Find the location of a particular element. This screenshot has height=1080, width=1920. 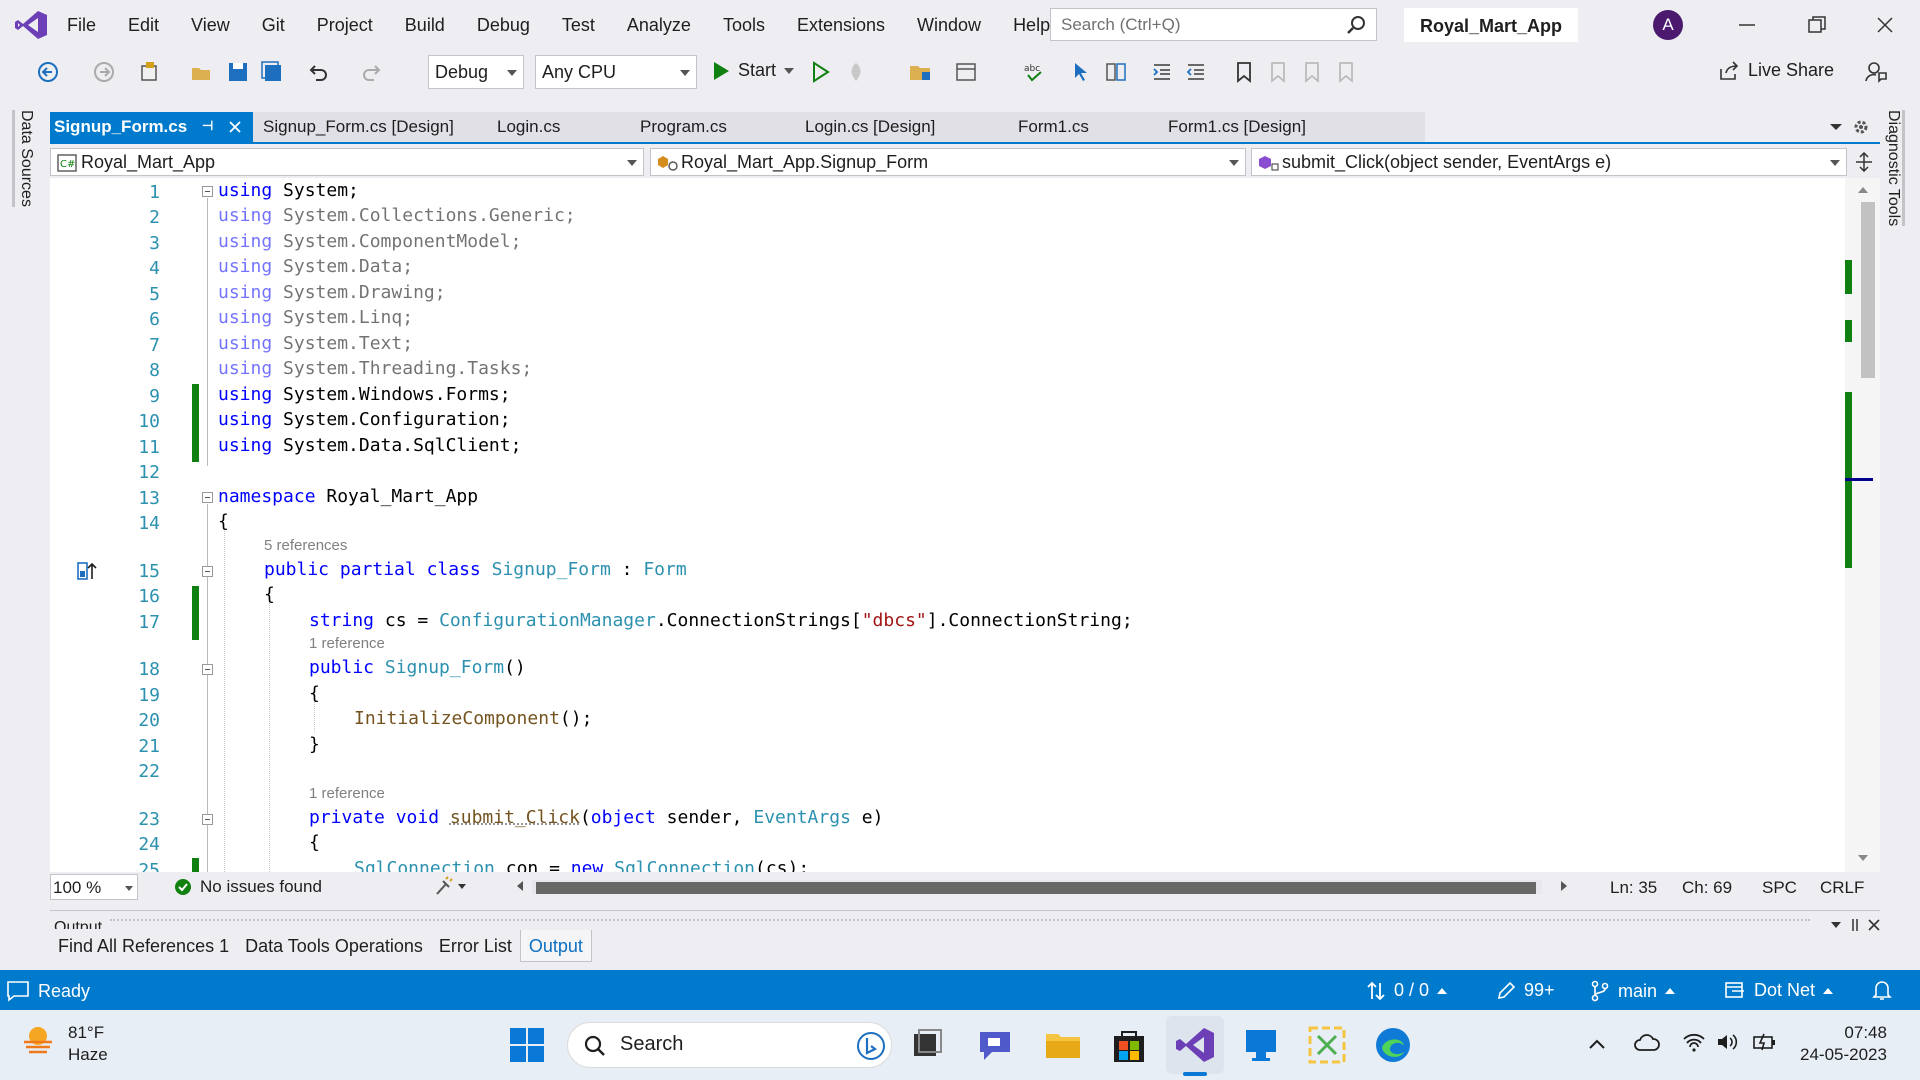

teams-chat-icon is located at coordinates (995, 1045).